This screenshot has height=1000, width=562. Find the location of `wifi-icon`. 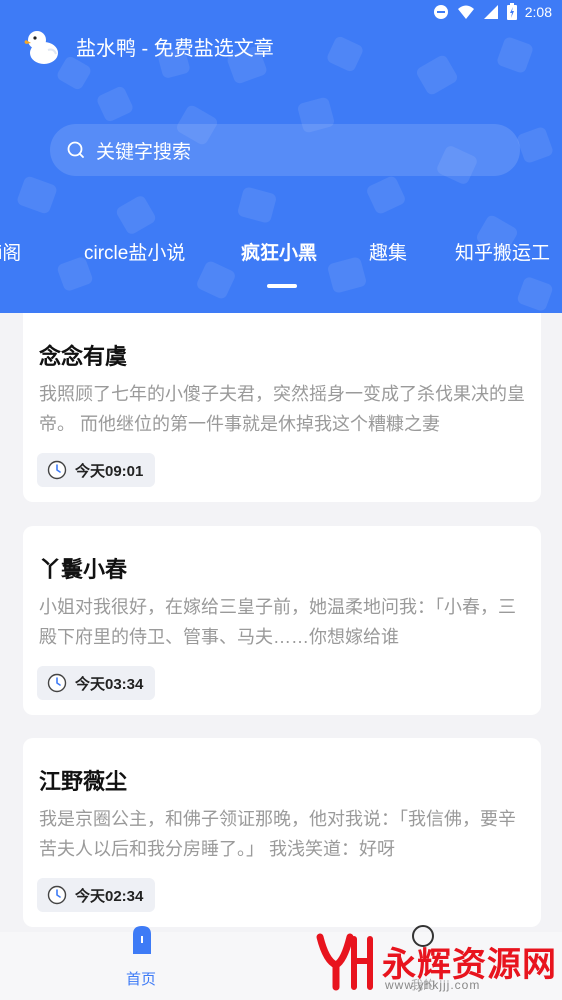

wifi-icon is located at coordinates (465, 12).